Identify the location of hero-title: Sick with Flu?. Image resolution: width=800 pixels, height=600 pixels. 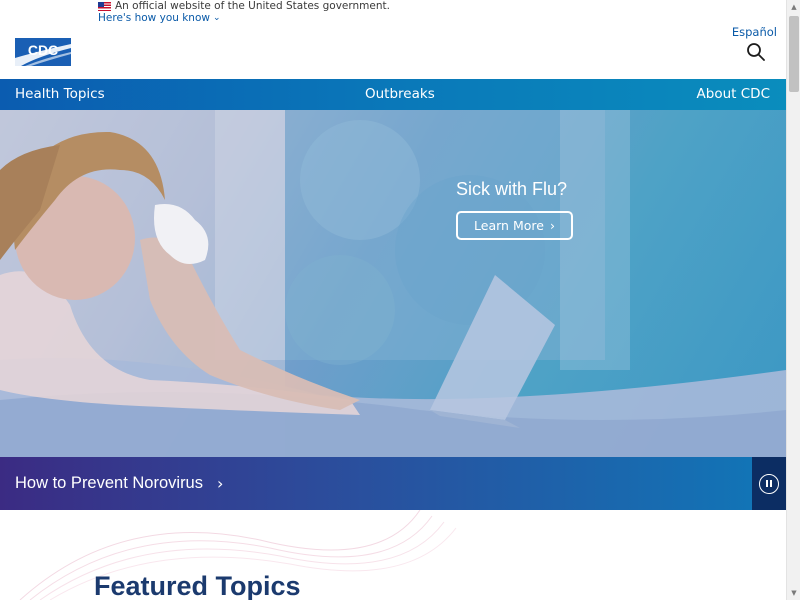
(512, 189).